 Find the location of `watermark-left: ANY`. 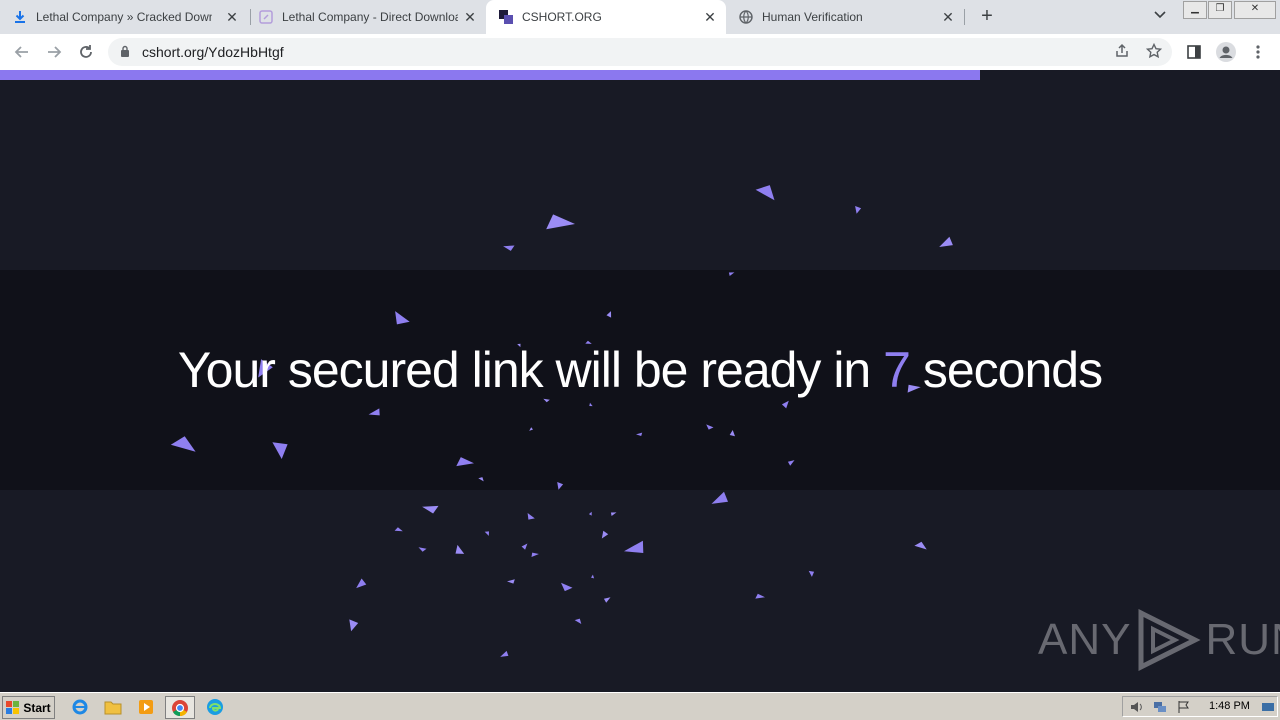

watermark-left: ANY is located at coordinates (1085, 639).